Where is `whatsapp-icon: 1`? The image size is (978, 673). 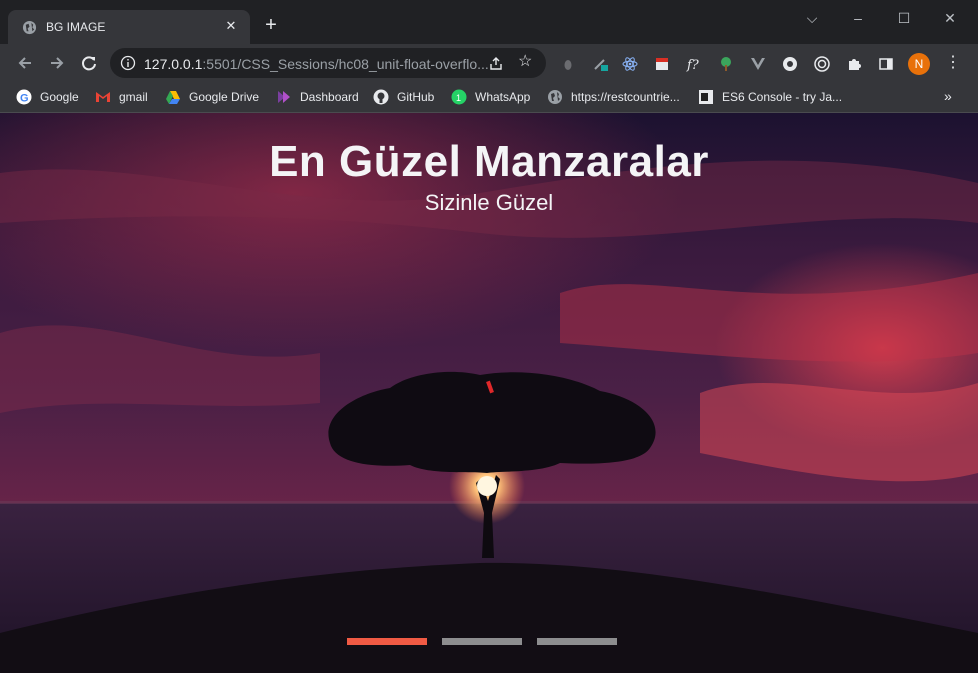 whatsapp-icon: 1 is located at coordinates (459, 97).